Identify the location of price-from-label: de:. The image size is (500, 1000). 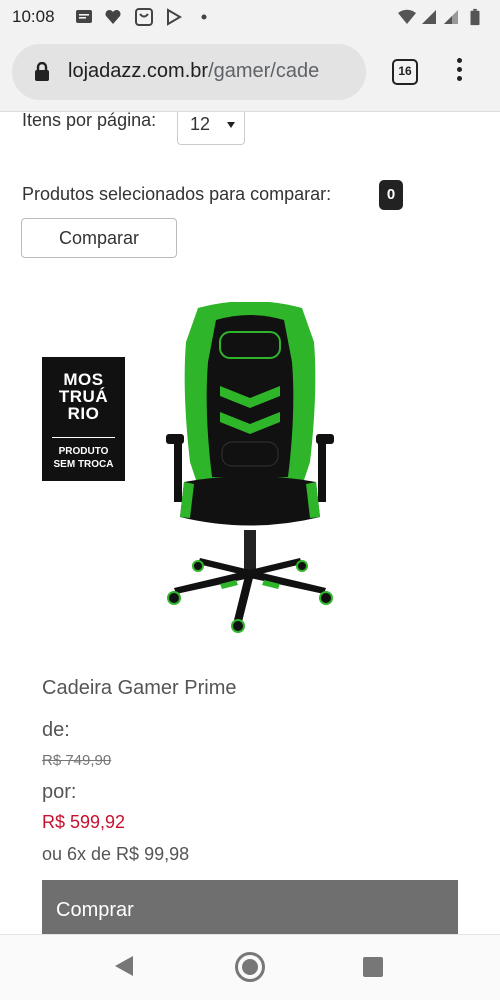
(56, 730).